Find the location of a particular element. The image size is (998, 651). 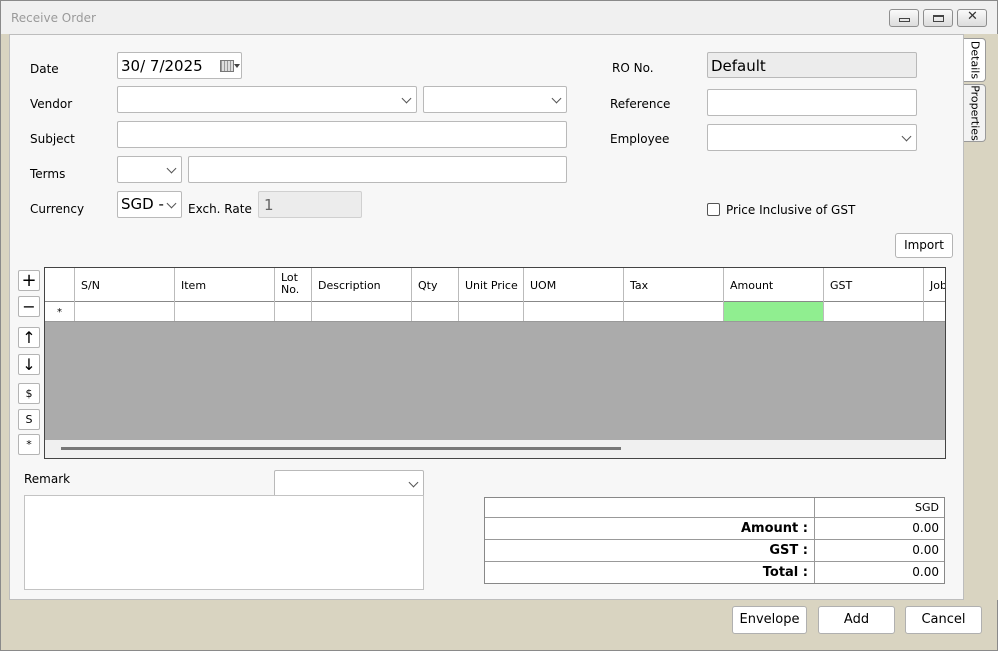

vendor-select is located at coordinates (267, 99).